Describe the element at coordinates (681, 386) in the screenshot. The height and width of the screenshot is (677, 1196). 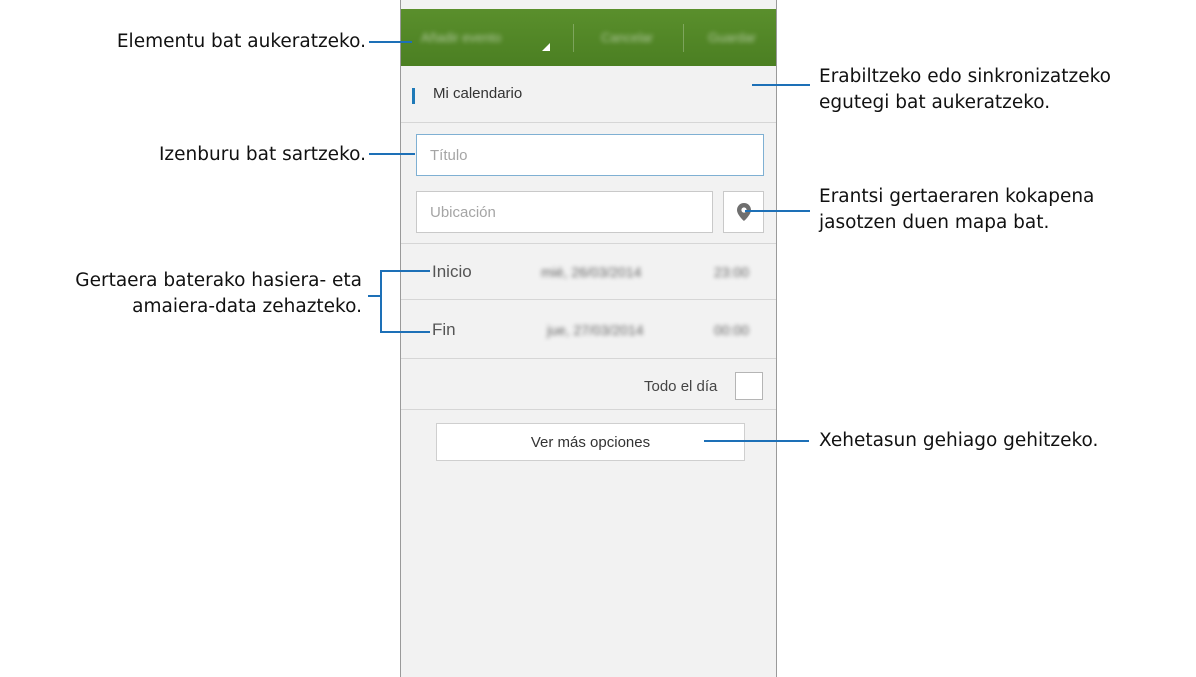
I see `all-day-label: Todo el día` at that location.